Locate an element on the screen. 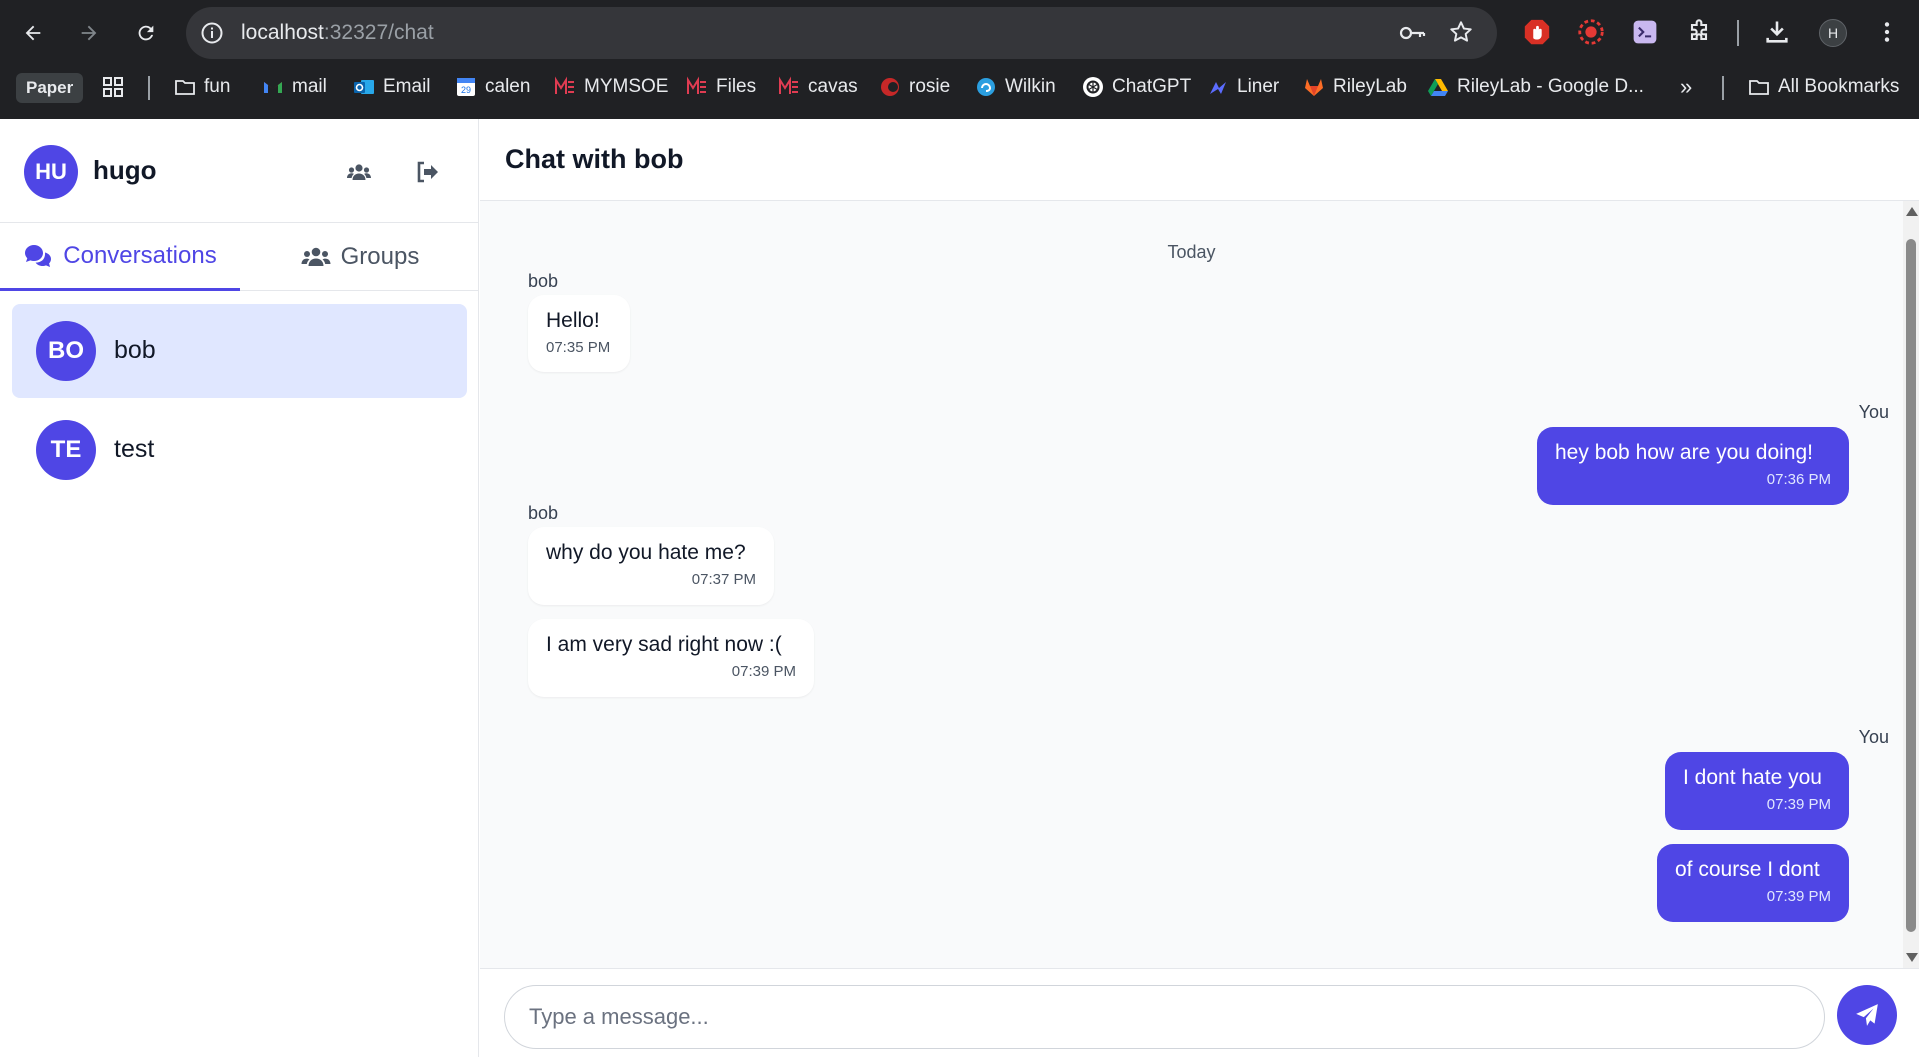 Image resolution: width=1919 pixels, height=1057 pixels. scroll-up-arrow-icon is located at coordinates (1912, 211).